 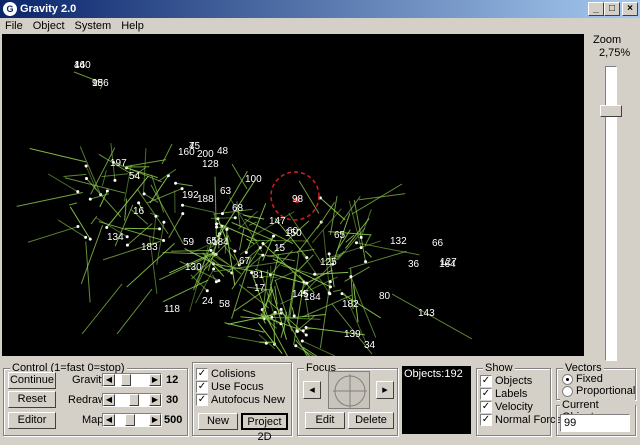 I want to click on body-label: 81, so click(x=259, y=275).